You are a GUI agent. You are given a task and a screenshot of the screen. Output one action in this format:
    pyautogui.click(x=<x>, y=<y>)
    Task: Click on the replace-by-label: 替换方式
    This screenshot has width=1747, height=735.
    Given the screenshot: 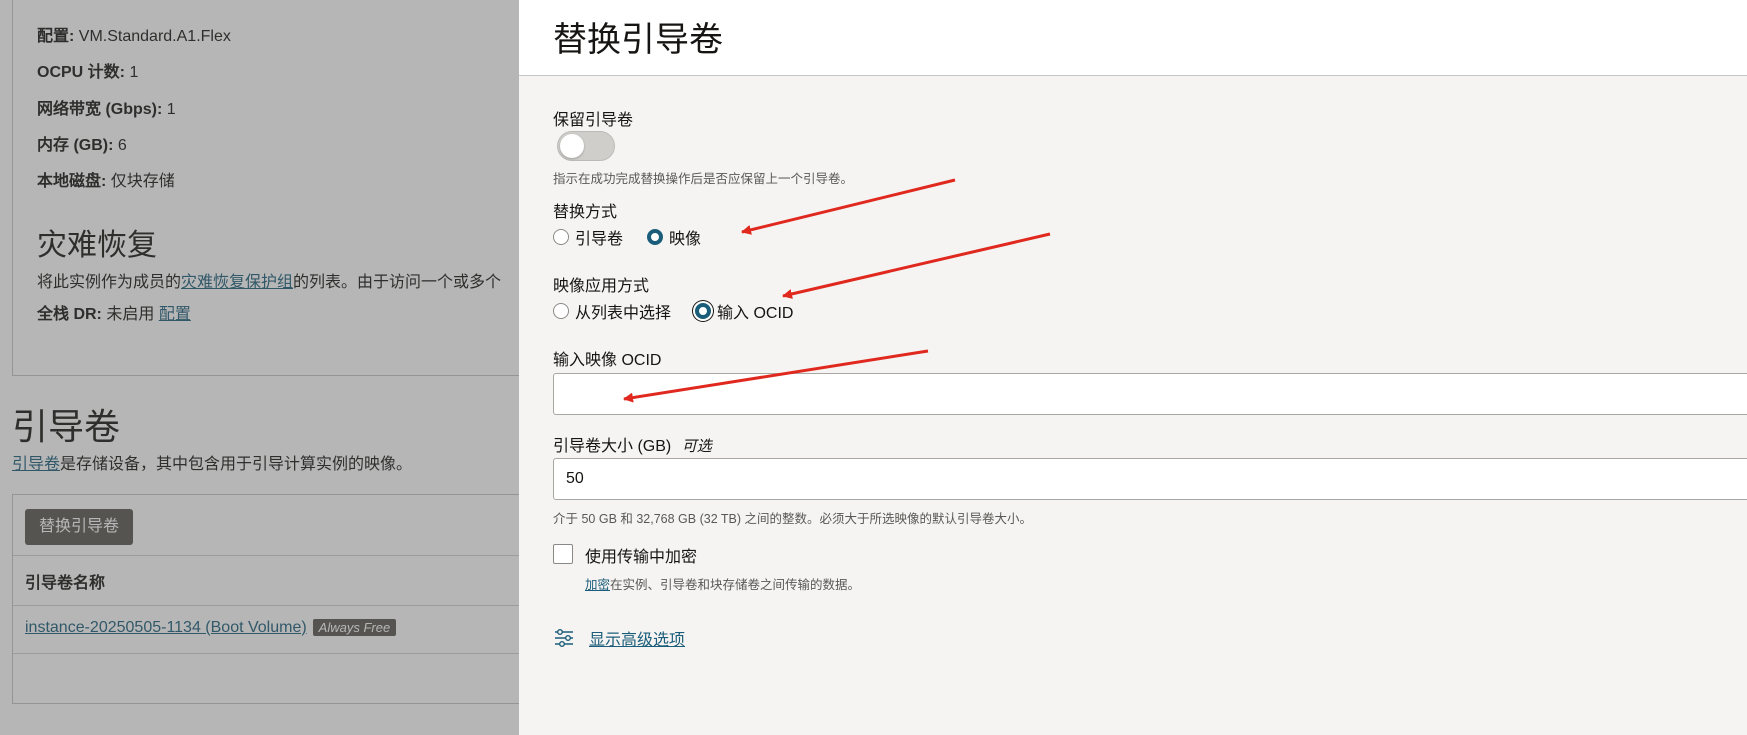 What is the action you would take?
    pyautogui.click(x=585, y=212)
    